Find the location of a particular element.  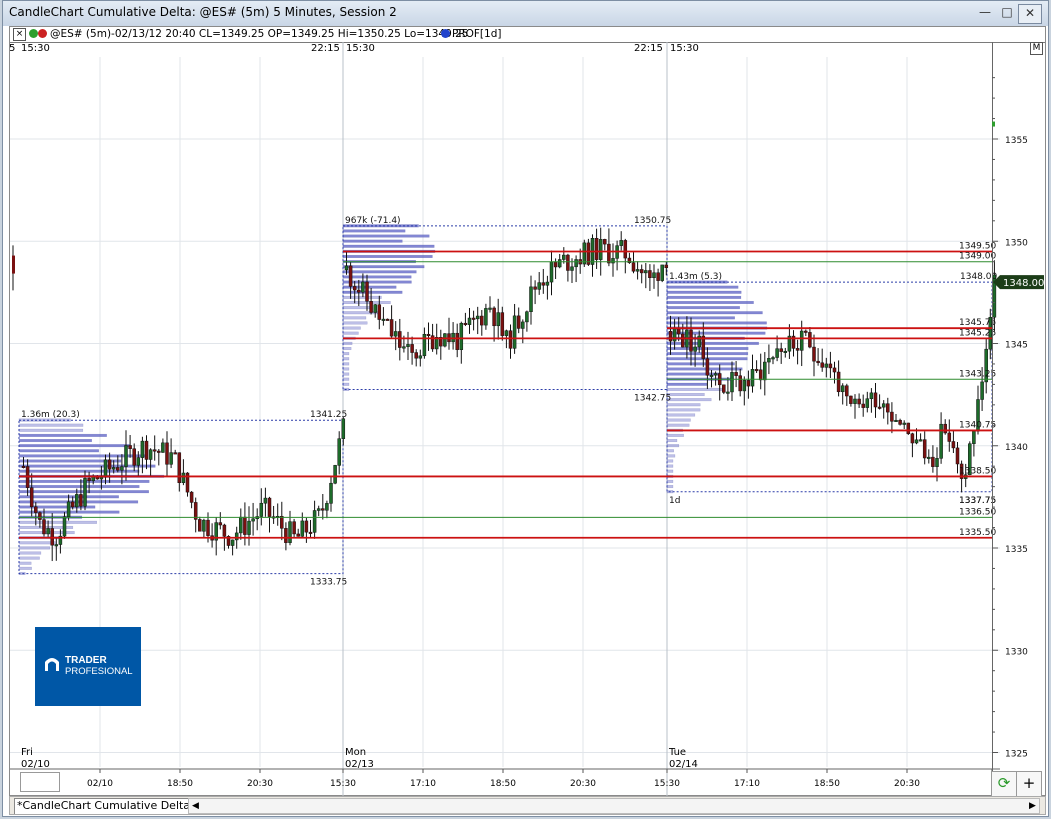

scroll-right-icon: ▶ is located at coordinates (1032, 806).